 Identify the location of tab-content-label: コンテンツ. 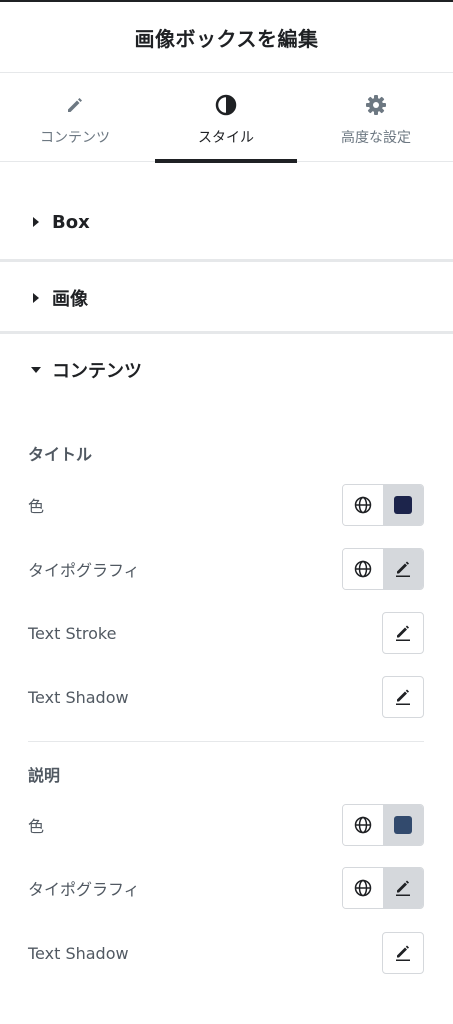
(75, 138).